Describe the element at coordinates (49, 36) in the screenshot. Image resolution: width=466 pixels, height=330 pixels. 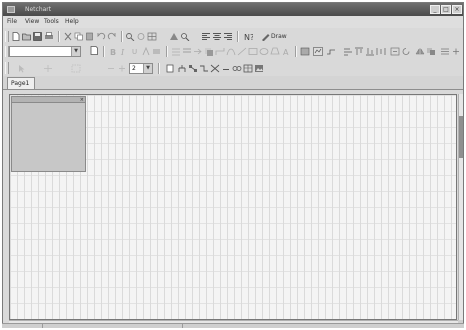
I see `print-icon` at that location.